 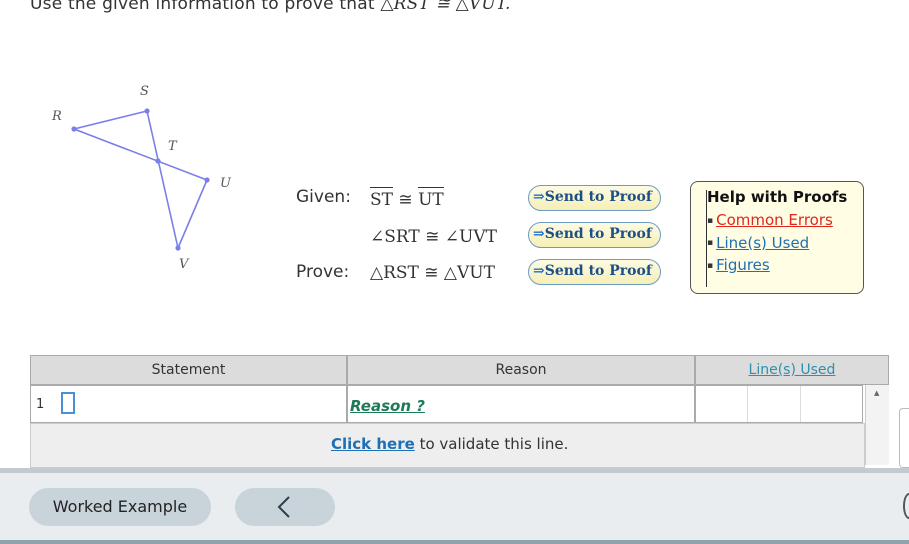 I want to click on given-statement-1: ST ≅ UT, so click(x=407, y=198).